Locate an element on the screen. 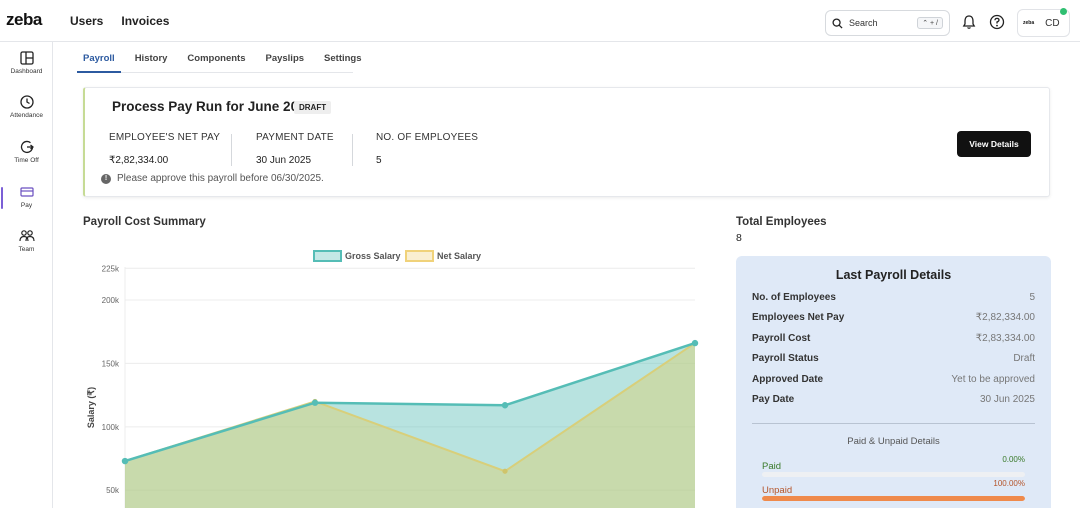 This screenshot has width=1080, height=508. sidebar-item-time-off: Time Off is located at coordinates (26, 160).